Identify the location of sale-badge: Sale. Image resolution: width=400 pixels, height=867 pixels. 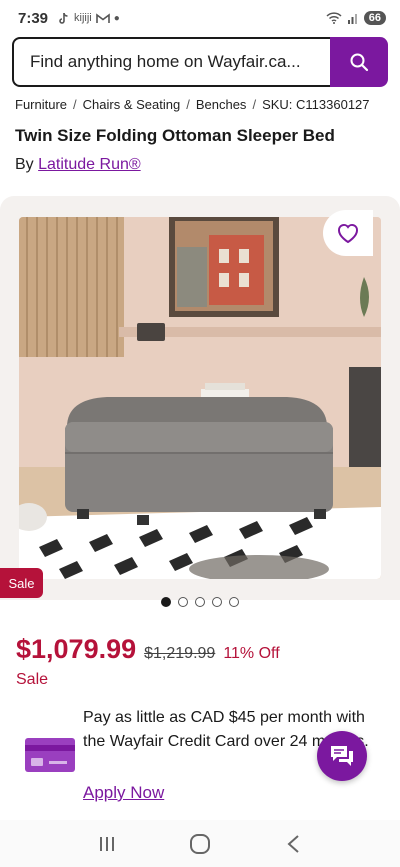
(21, 583).